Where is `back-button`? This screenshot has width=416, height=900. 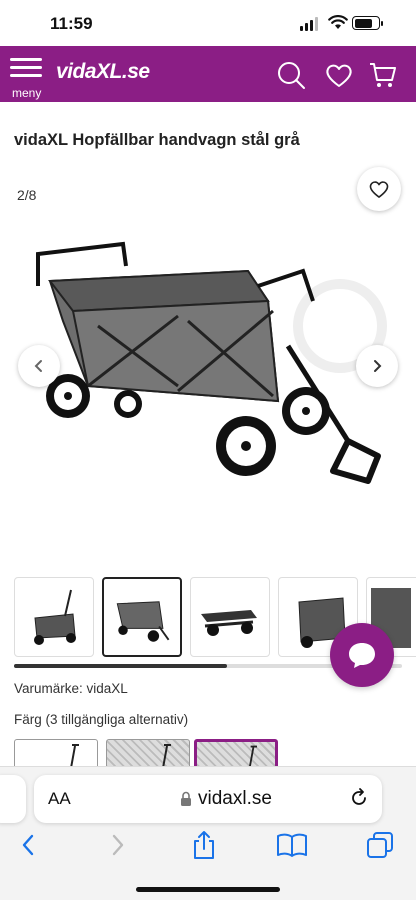 back-button is located at coordinates (28, 845).